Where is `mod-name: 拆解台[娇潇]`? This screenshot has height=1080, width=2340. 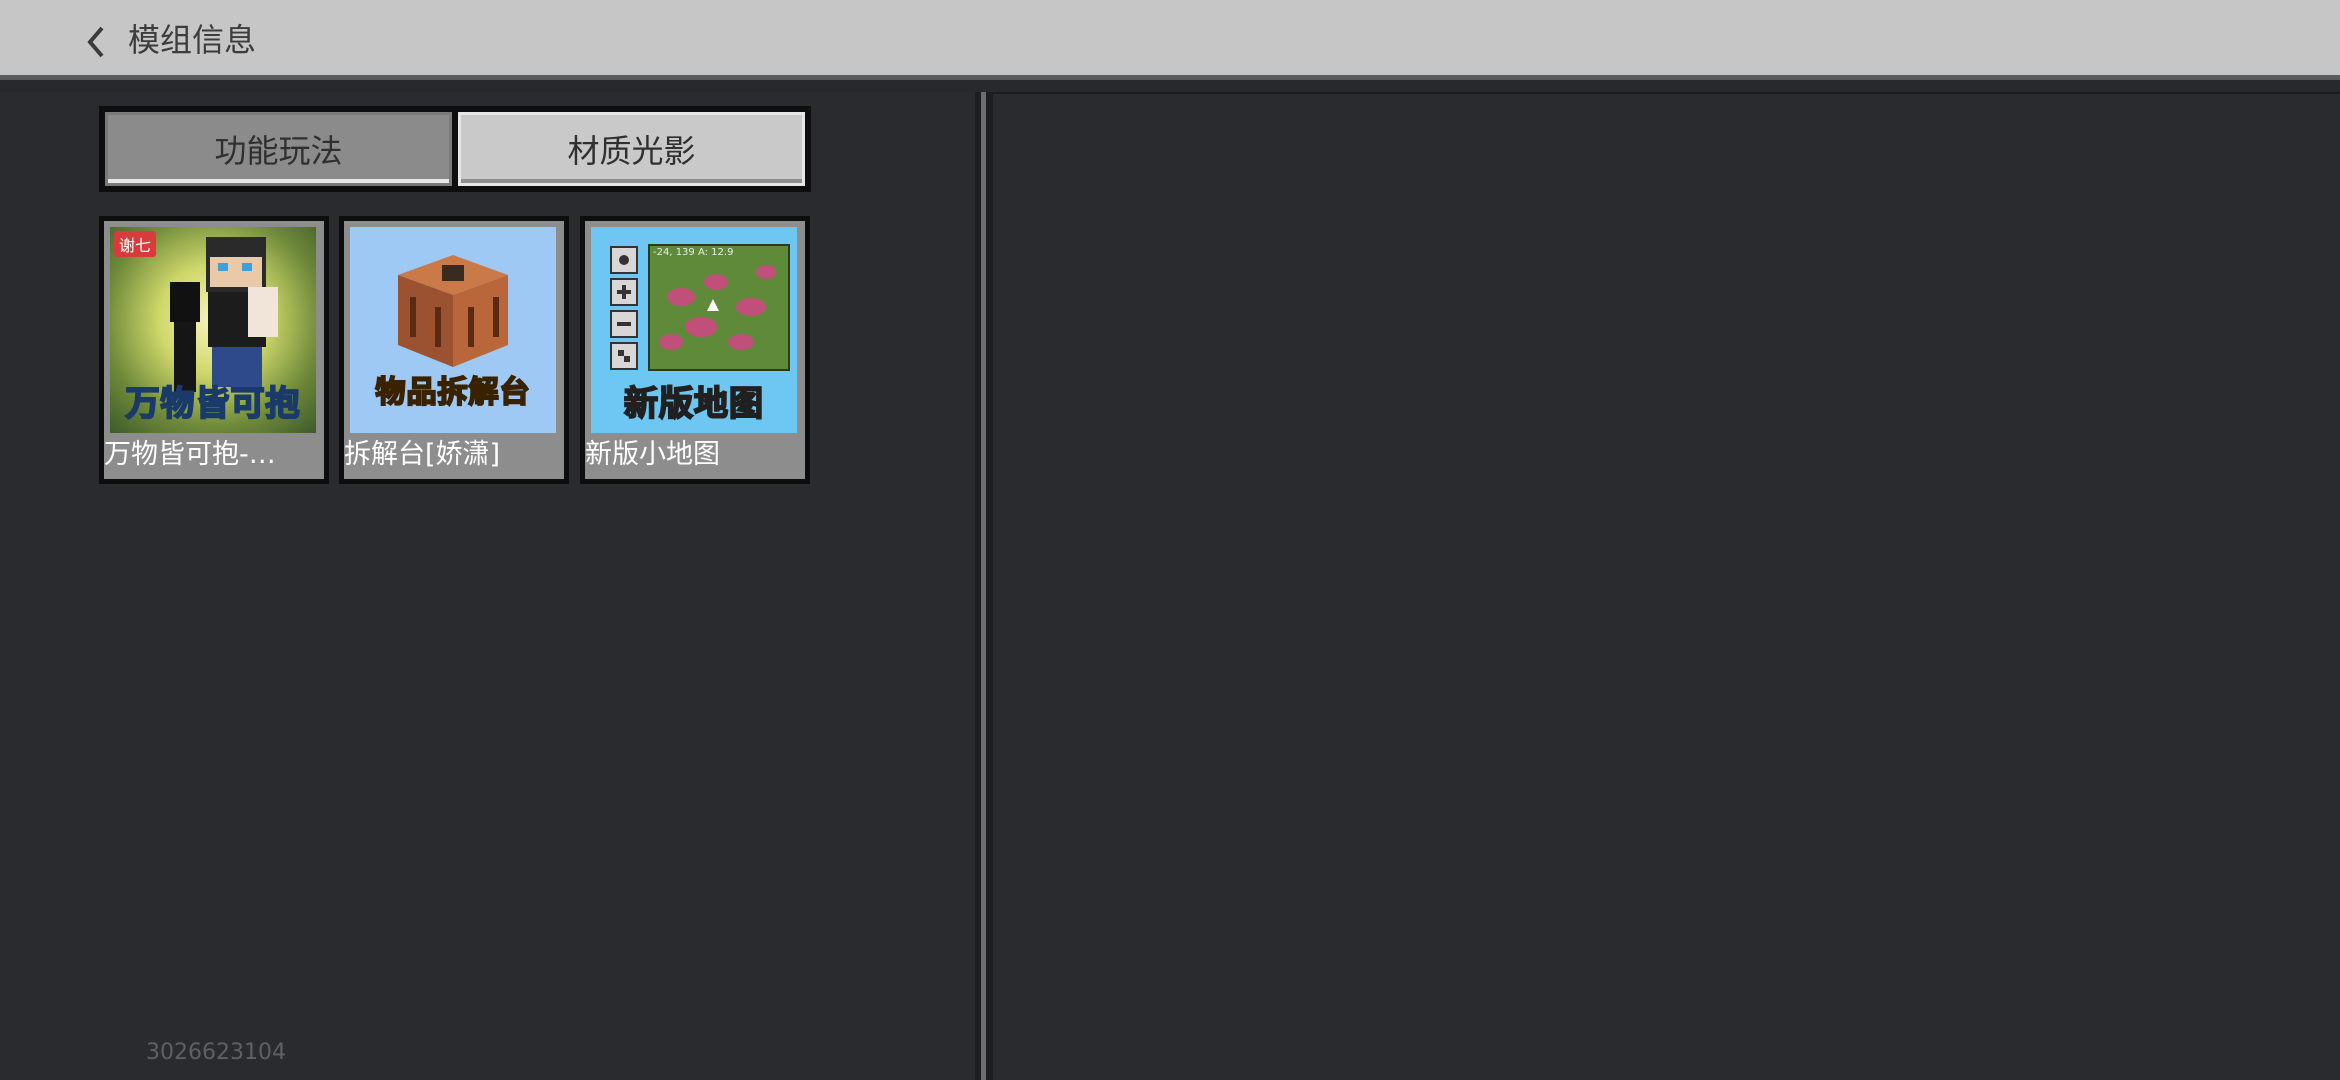 mod-name: 拆解台[娇潇] is located at coordinates (422, 454).